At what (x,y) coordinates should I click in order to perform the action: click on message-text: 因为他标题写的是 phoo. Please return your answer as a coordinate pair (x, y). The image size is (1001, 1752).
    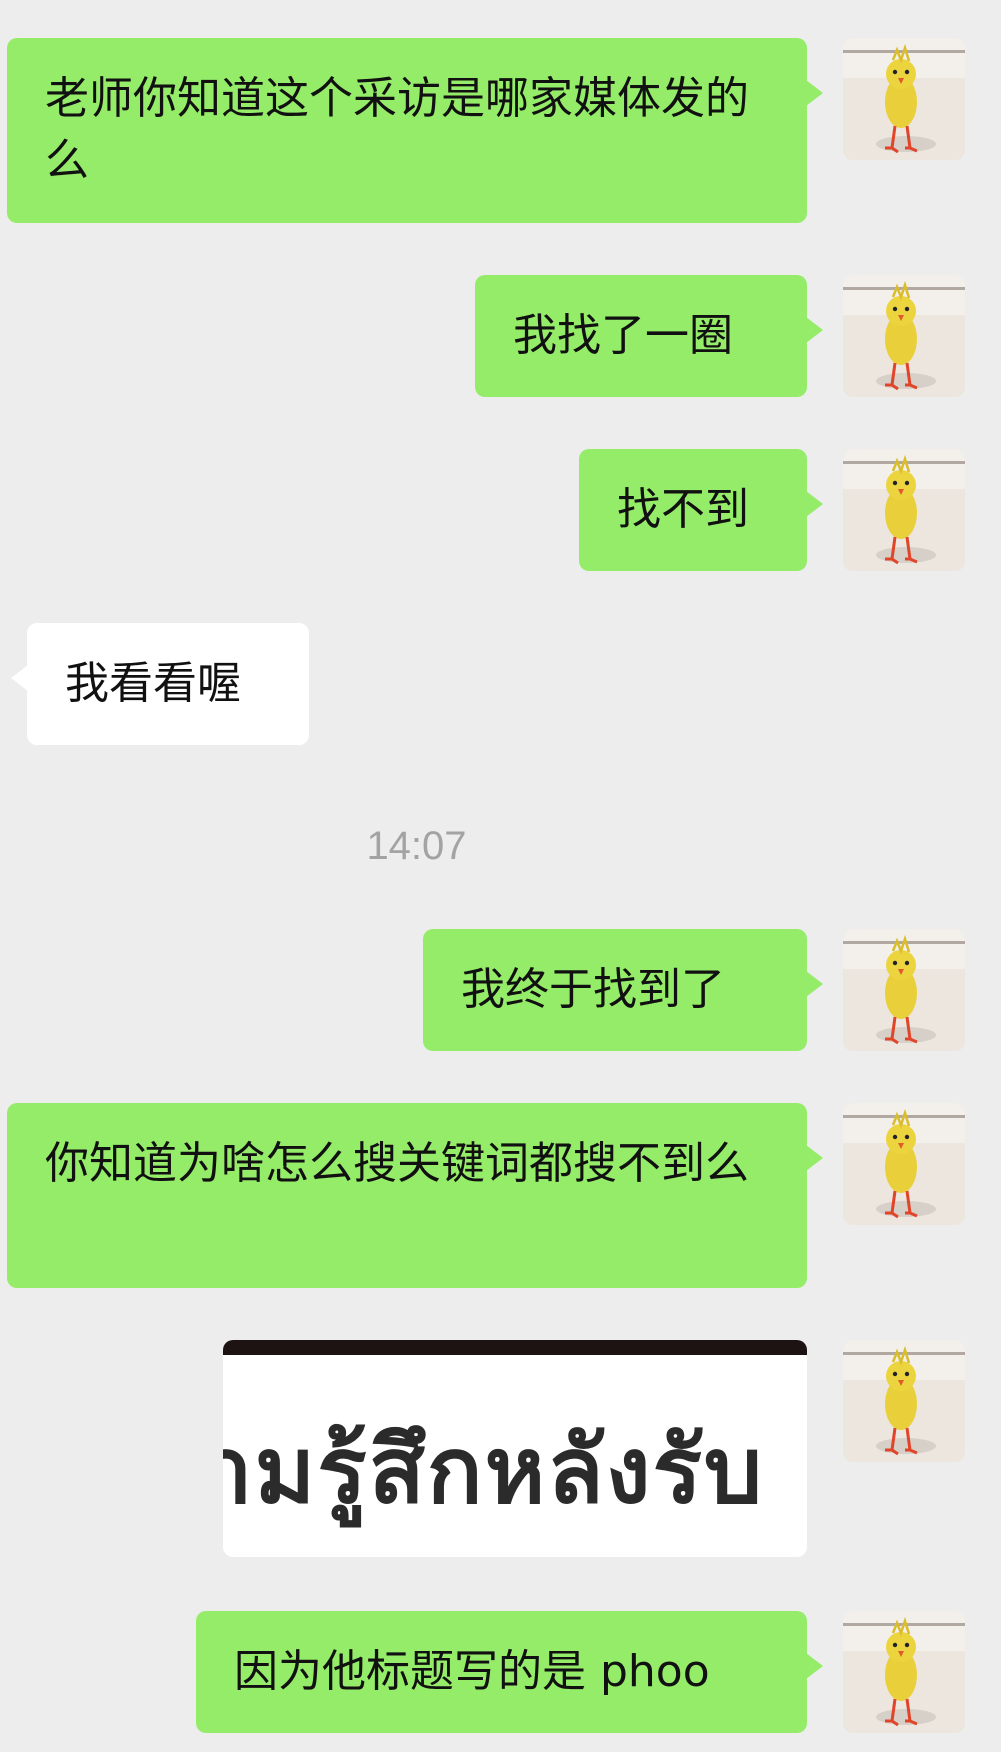
    Looking at the image, I should click on (472, 1671).